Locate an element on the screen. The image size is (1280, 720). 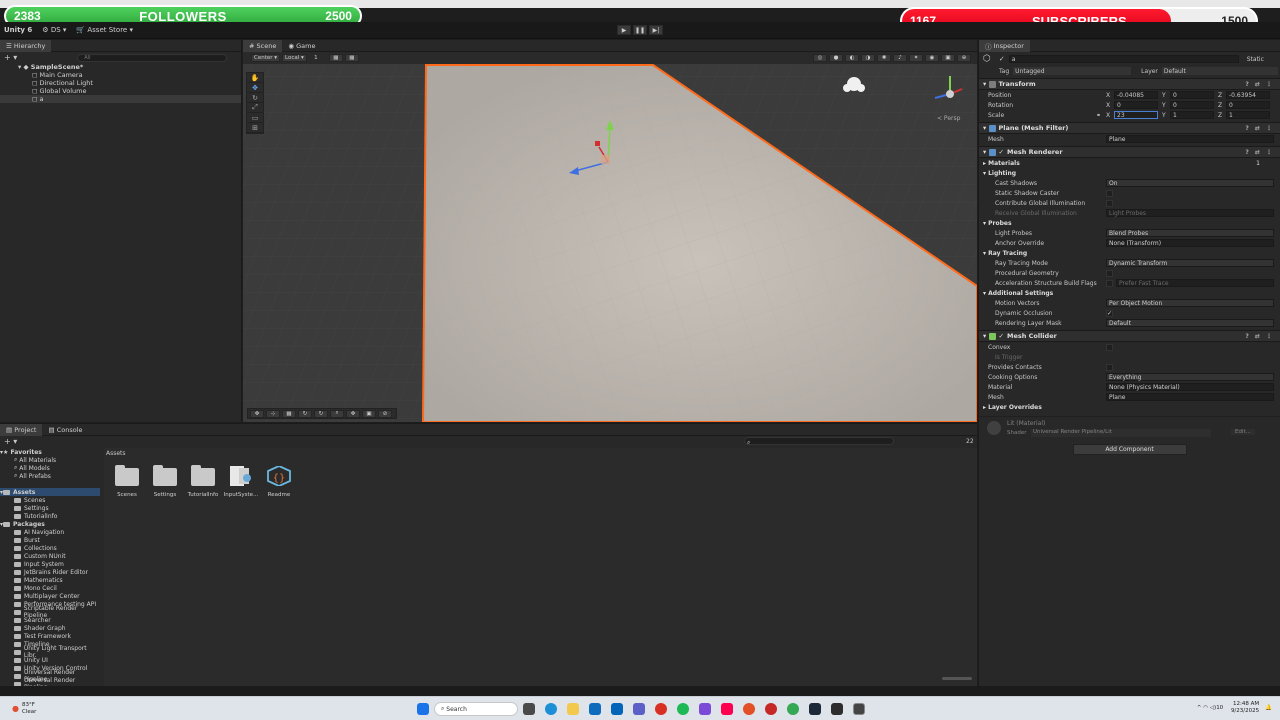
packages-folder: ▾ Packages is located at coordinates (50, 524).